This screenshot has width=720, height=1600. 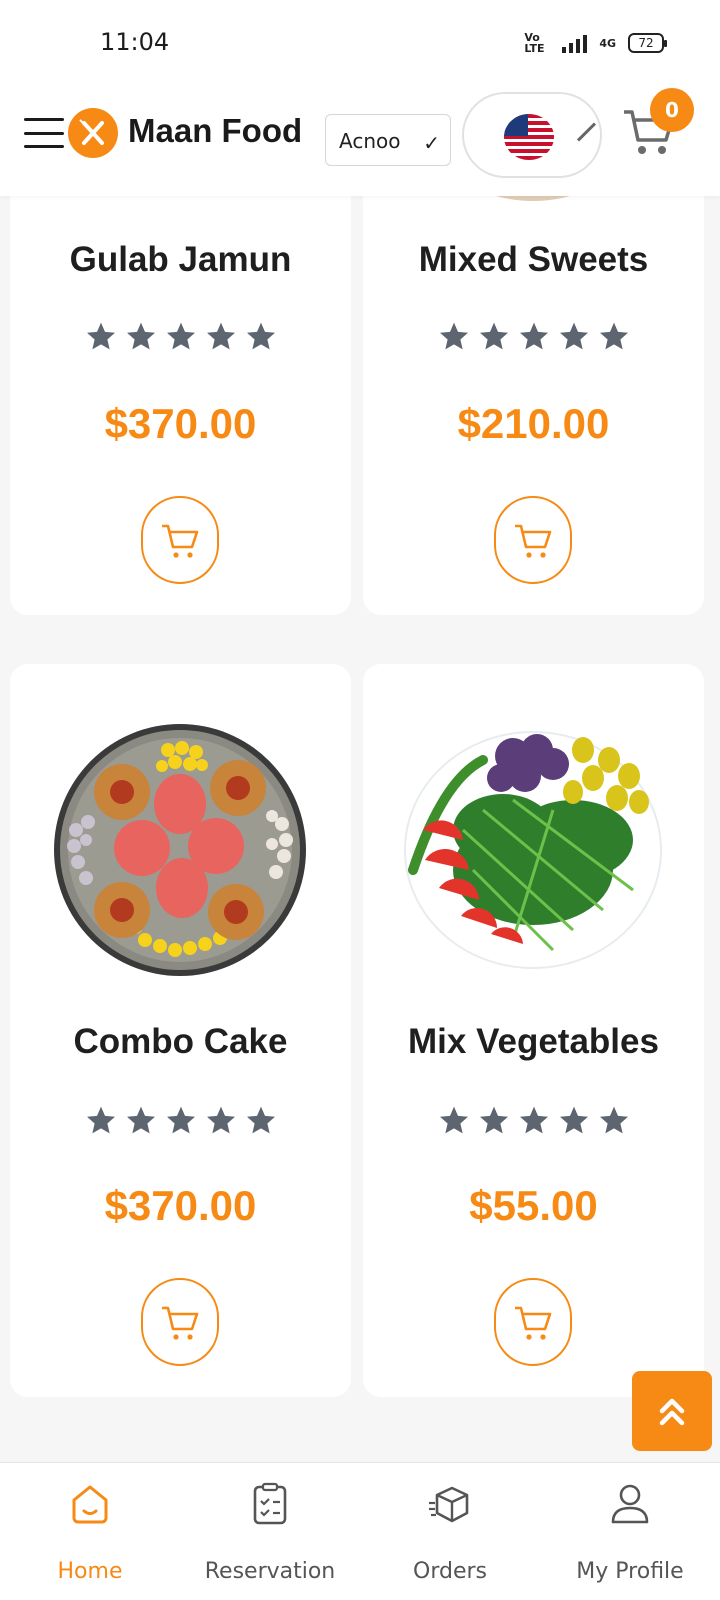 What do you see at coordinates (44, 133) in the screenshot?
I see `menu-icon` at bounding box center [44, 133].